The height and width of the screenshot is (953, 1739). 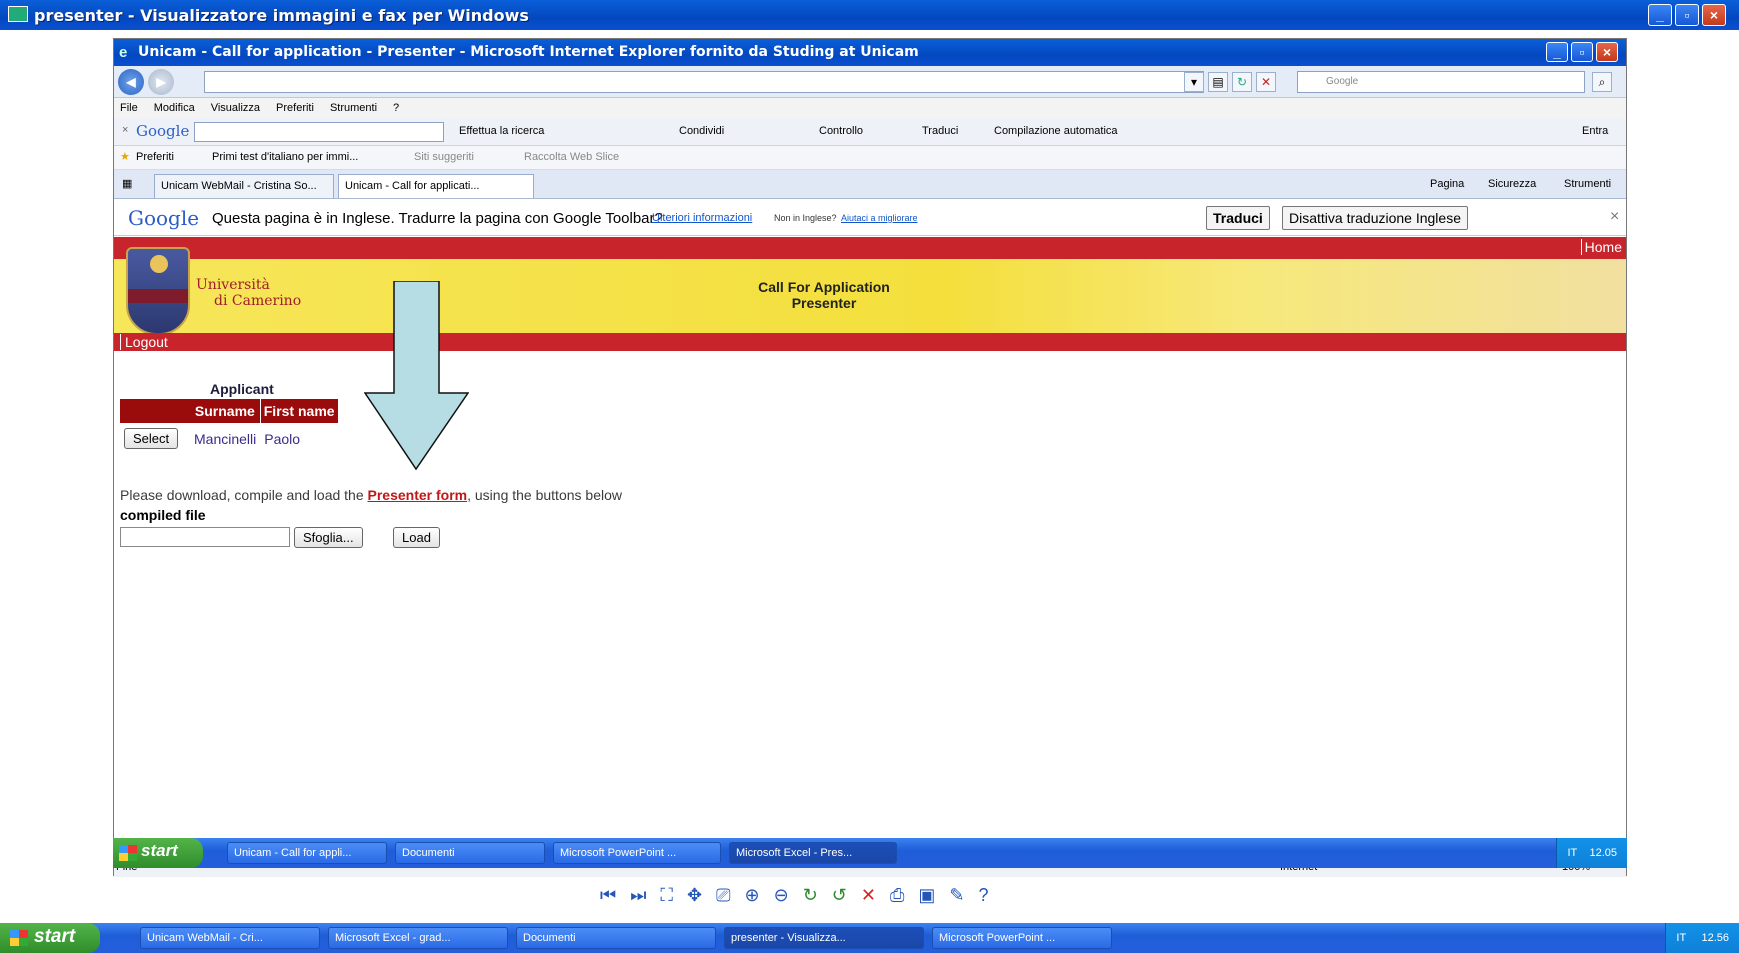 I want to click on inner-start-button: start, so click(x=158, y=853).